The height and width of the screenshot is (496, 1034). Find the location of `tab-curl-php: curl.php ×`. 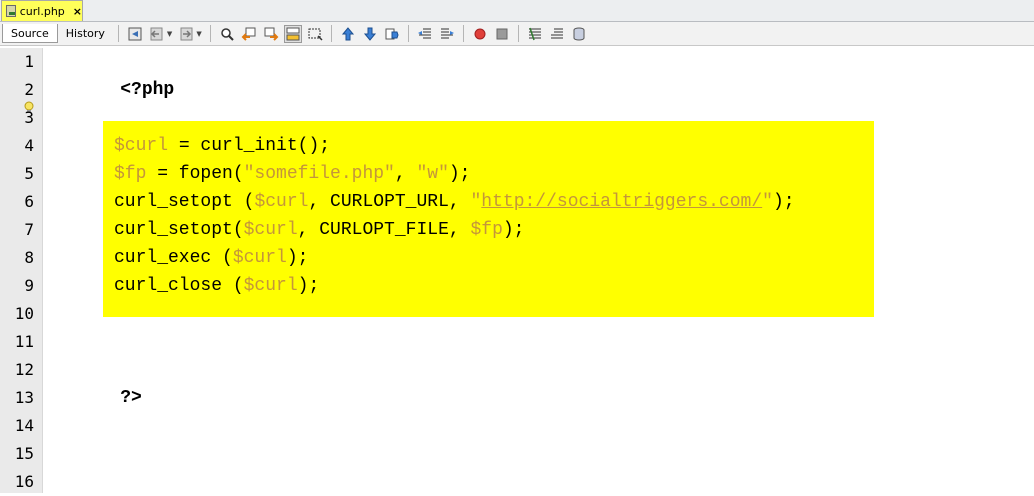

tab-curl-php: curl.php × is located at coordinates (42, 10).